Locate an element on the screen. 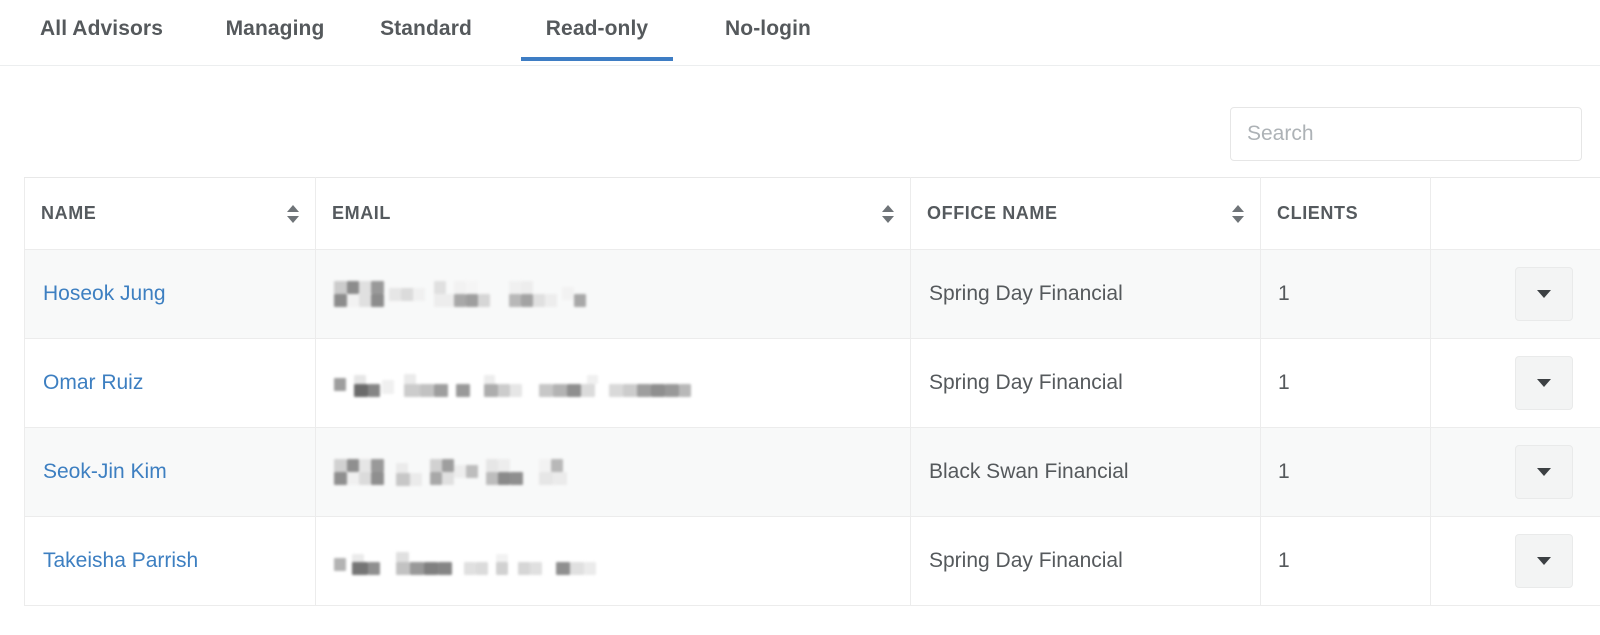 Image resolution: width=1600 pixels, height=635 pixels. table-row: Seok-Jin Kim Black Swan Financial 1 is located at coordinates (812, 472).